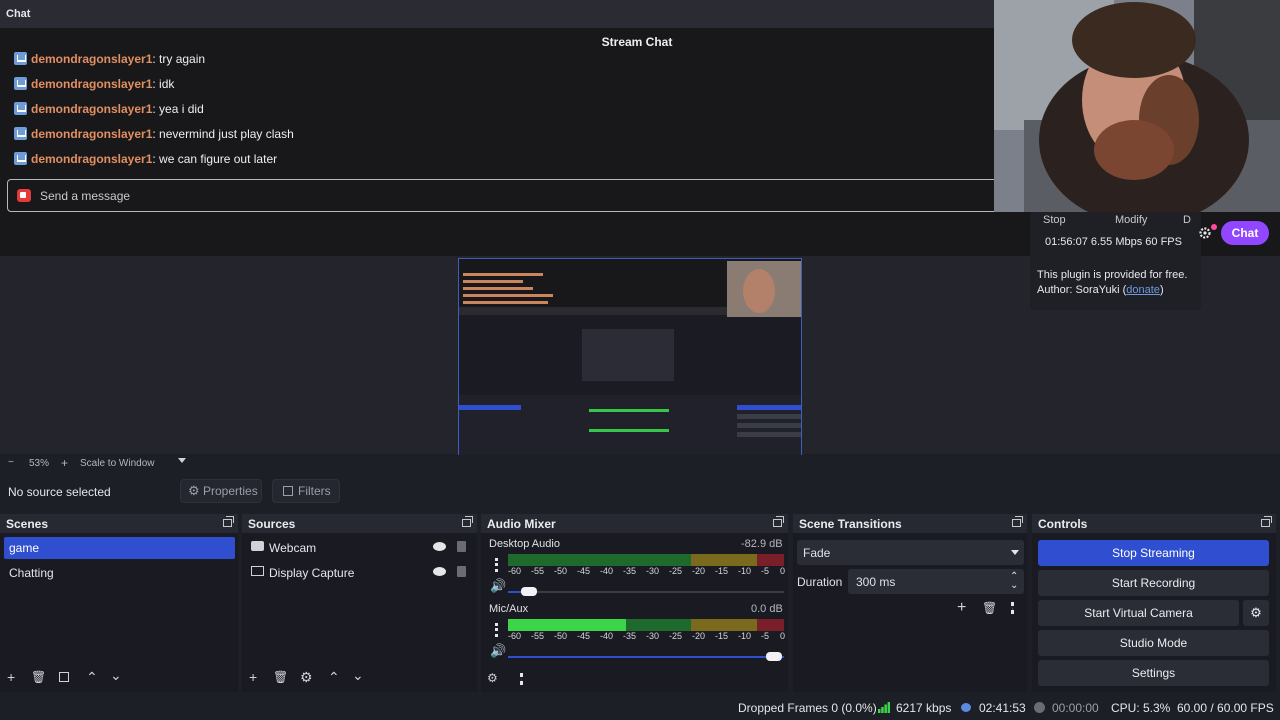 This screenshot has width=1280, height=720. Describe the element at coordinates (359, 523) in the screenshot. I see `sources-header: Sources` at that location.